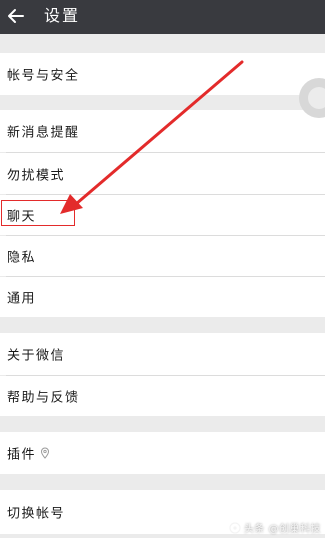  What do you see at coordinates (235, 527) in the screenshot?
I see `toutiao-logo-icon` at bounding box center [235, 527].